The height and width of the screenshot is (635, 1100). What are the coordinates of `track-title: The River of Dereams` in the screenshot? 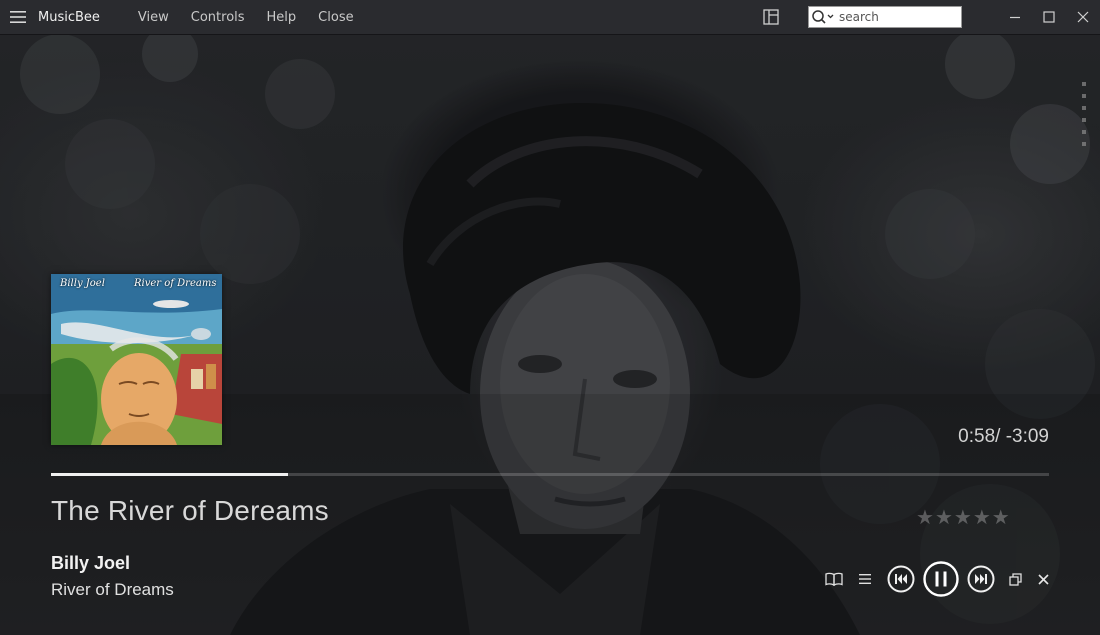 It's located at (190, 510).